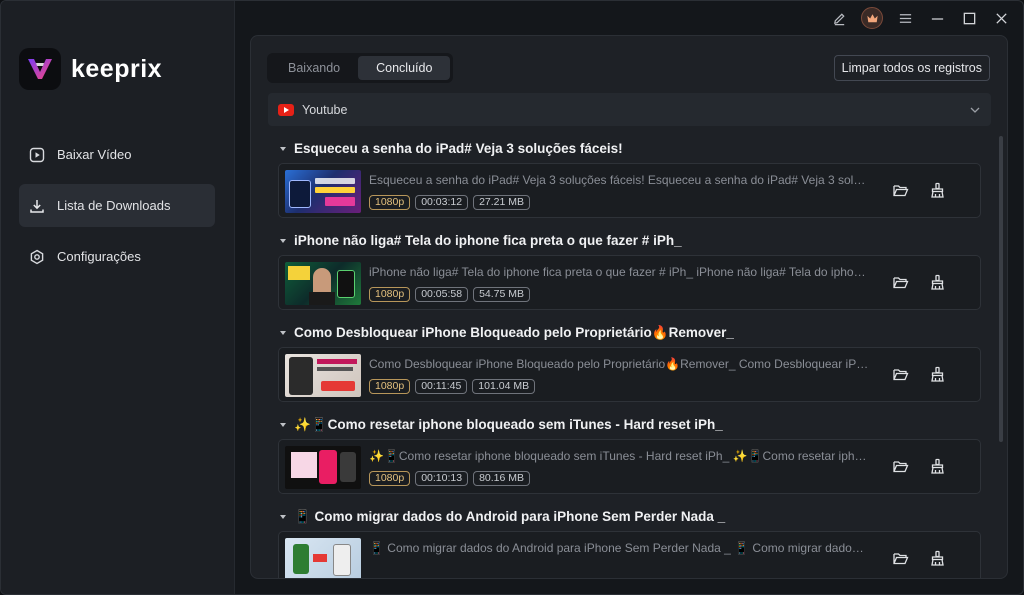  What do you see at coordinates (114, 205) in the screenshot?
I see `sidebar-item-label: Lista de Downloads` at bounding box center [114, 205].